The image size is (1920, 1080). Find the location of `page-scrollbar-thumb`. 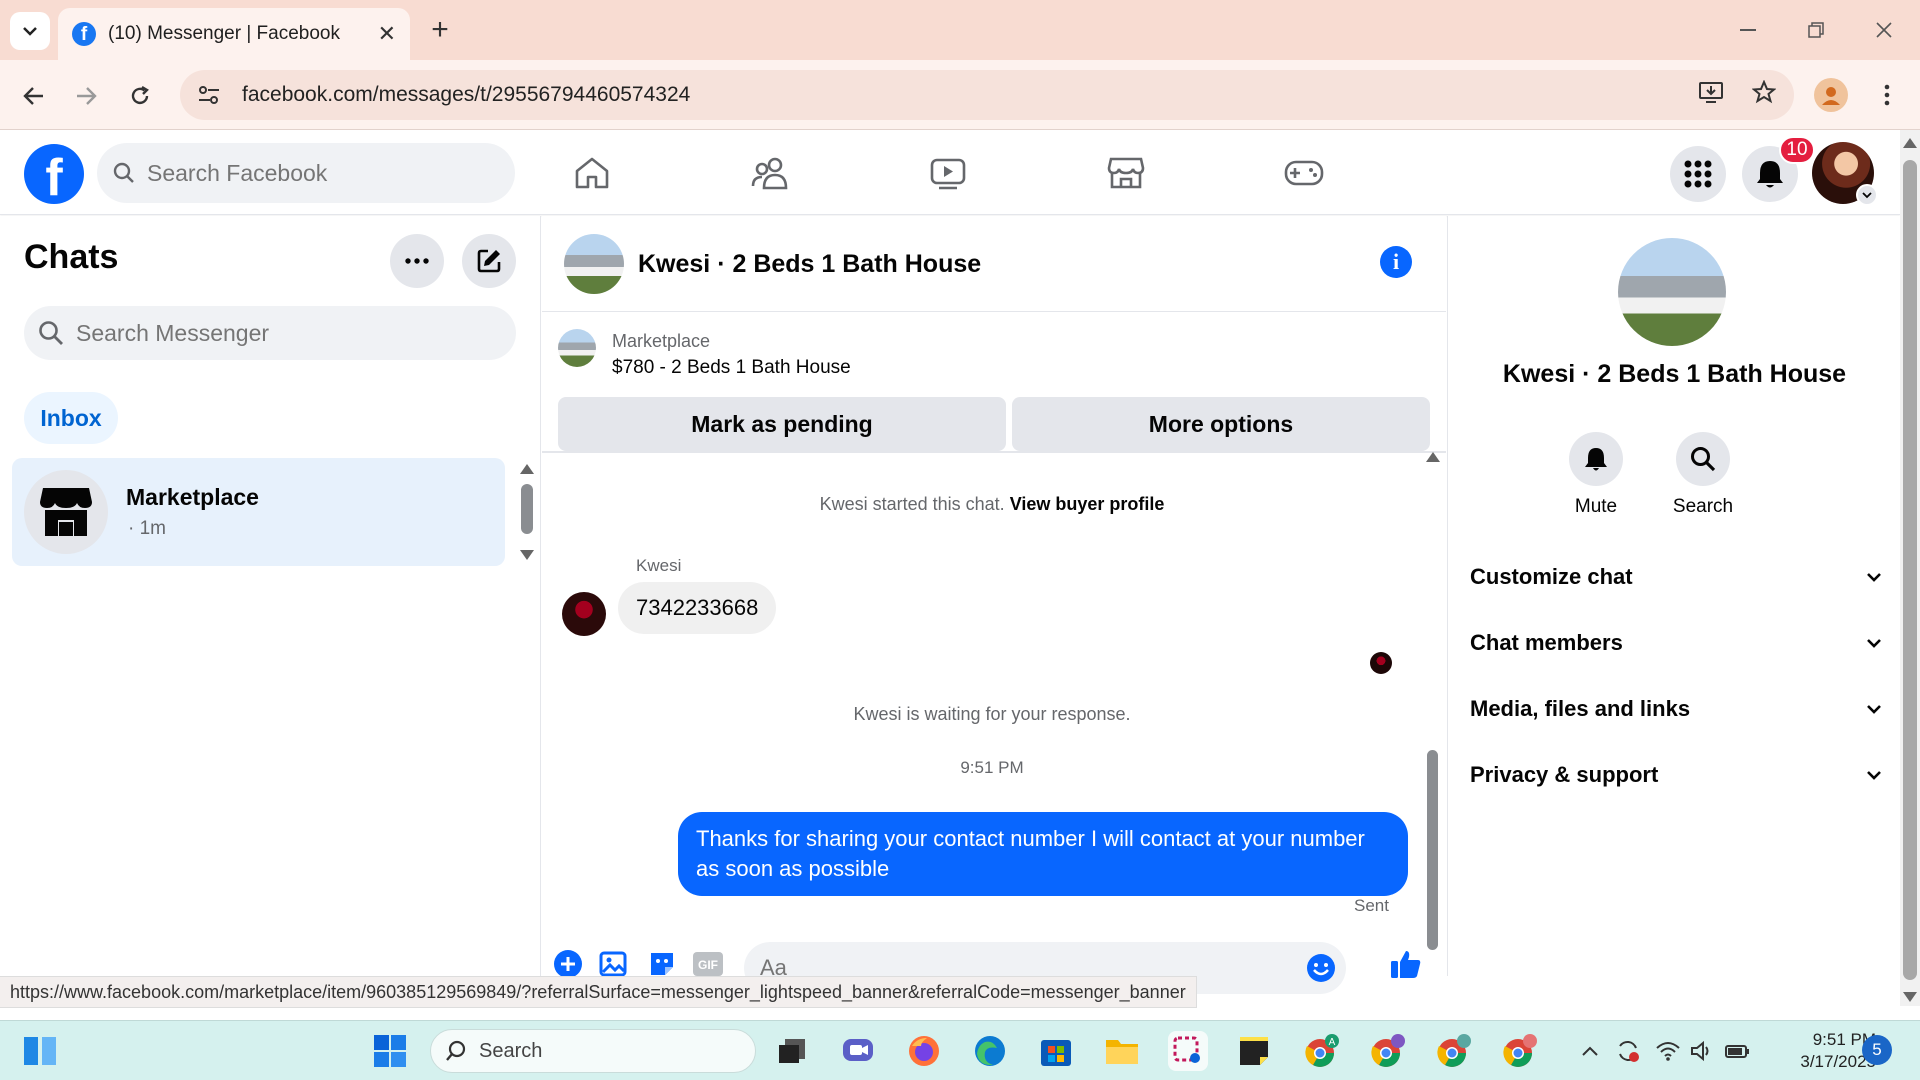

page-scrollbar-thumb is located at coordinates (1910, 570).